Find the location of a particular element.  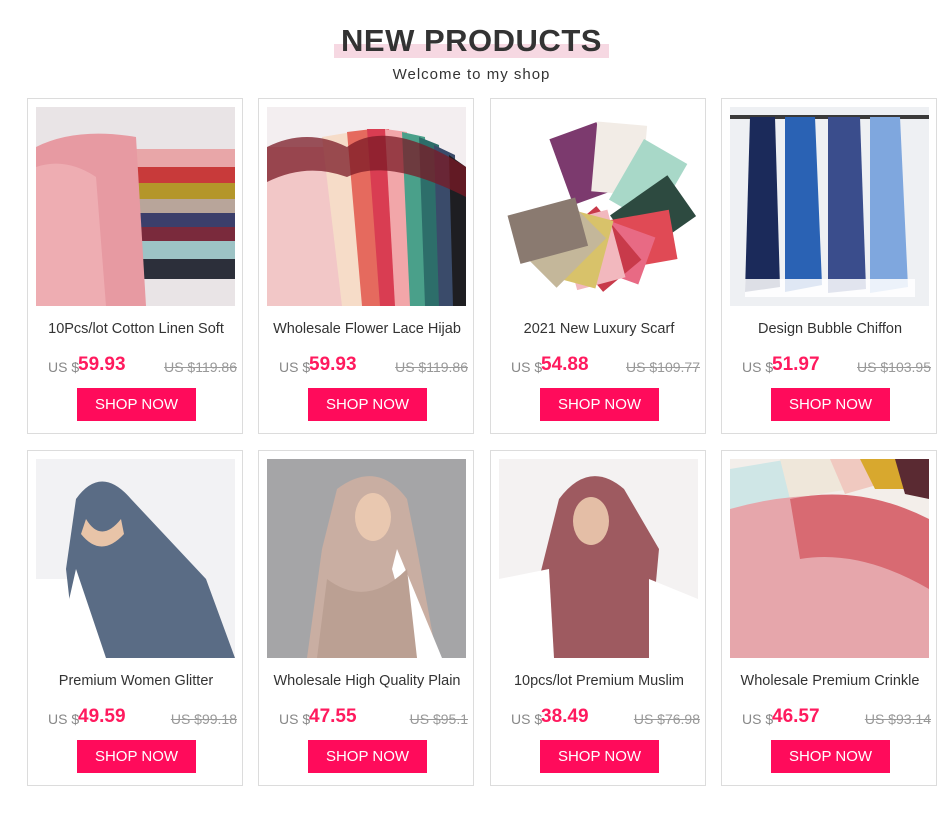

sale-price: 49.59 is located at coordinates (102, 716).